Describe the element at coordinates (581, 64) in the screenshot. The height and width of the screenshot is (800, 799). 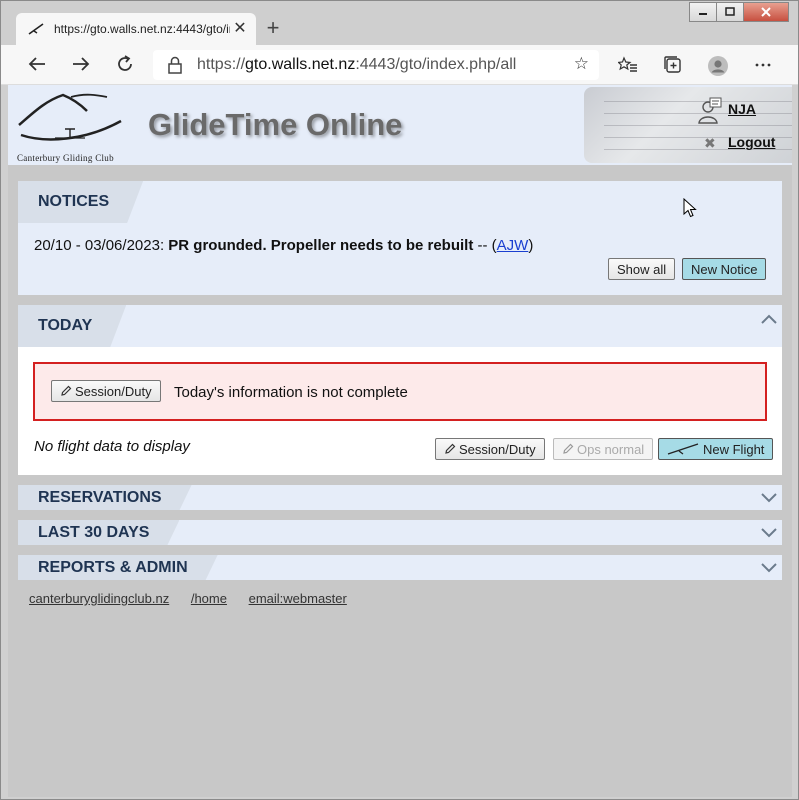
I see `favorite-star-icon: ☆` at that location.